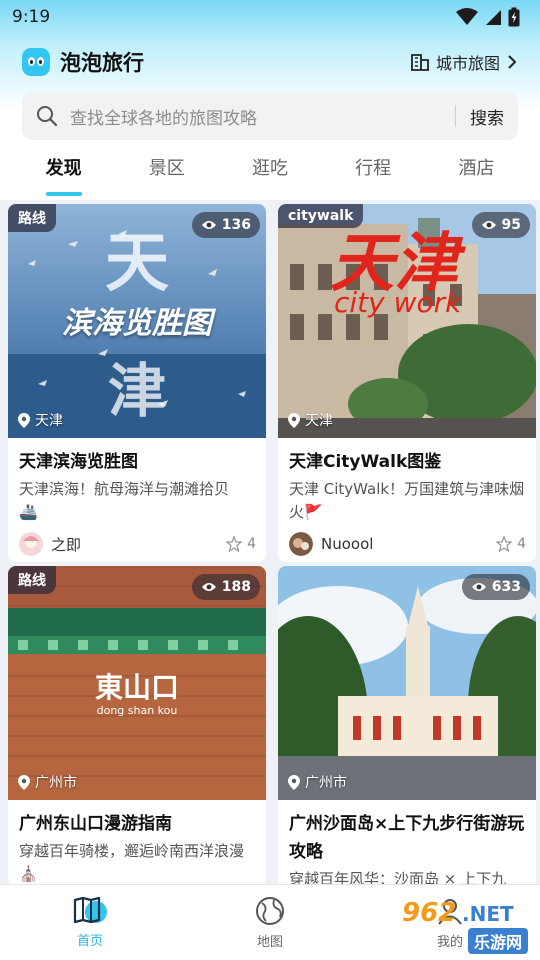 The height and width of the screenshot is (960, 540). Describe the element at coordinates (407, 838) in the screenshot. I see `card-title: 广州沙面岛×上下九步行街游玩攻略` at that location.